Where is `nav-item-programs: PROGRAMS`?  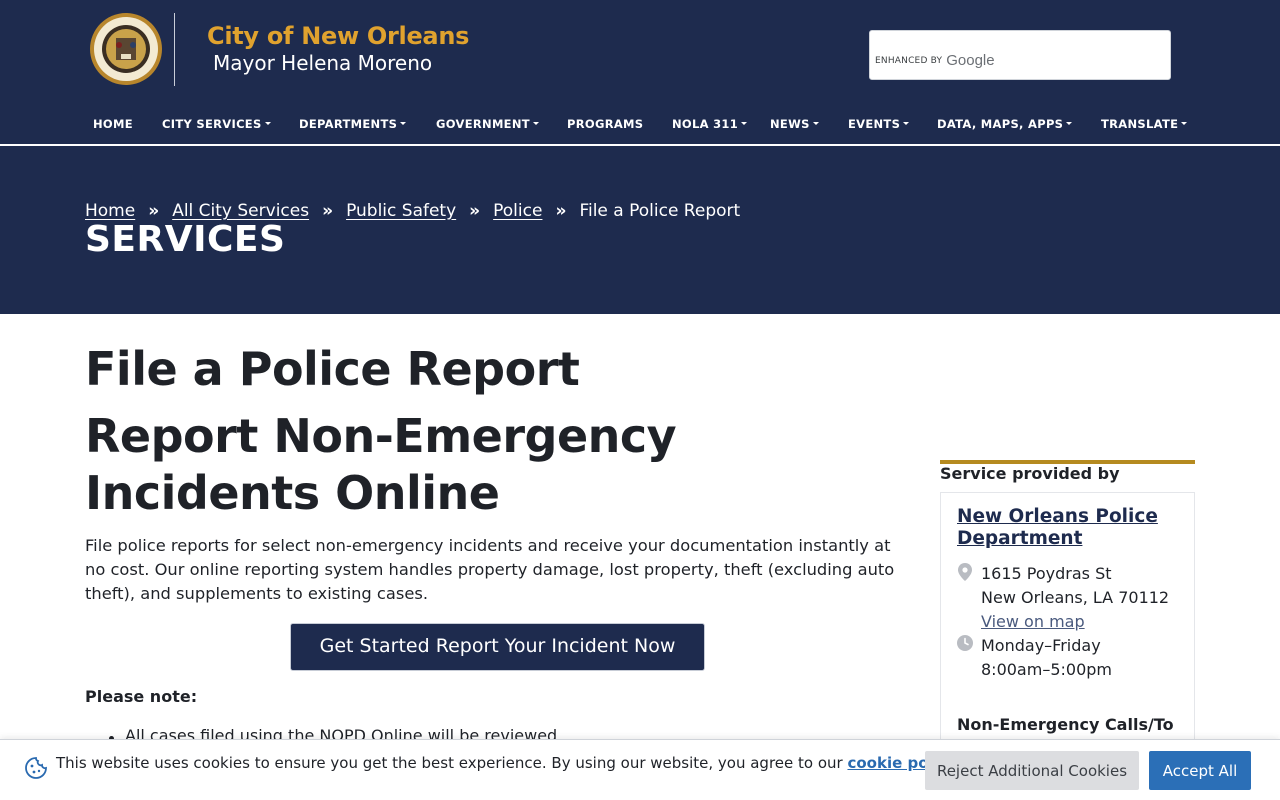
nav-item-programs: PROGRAMS is located at coordinates (605, 124).